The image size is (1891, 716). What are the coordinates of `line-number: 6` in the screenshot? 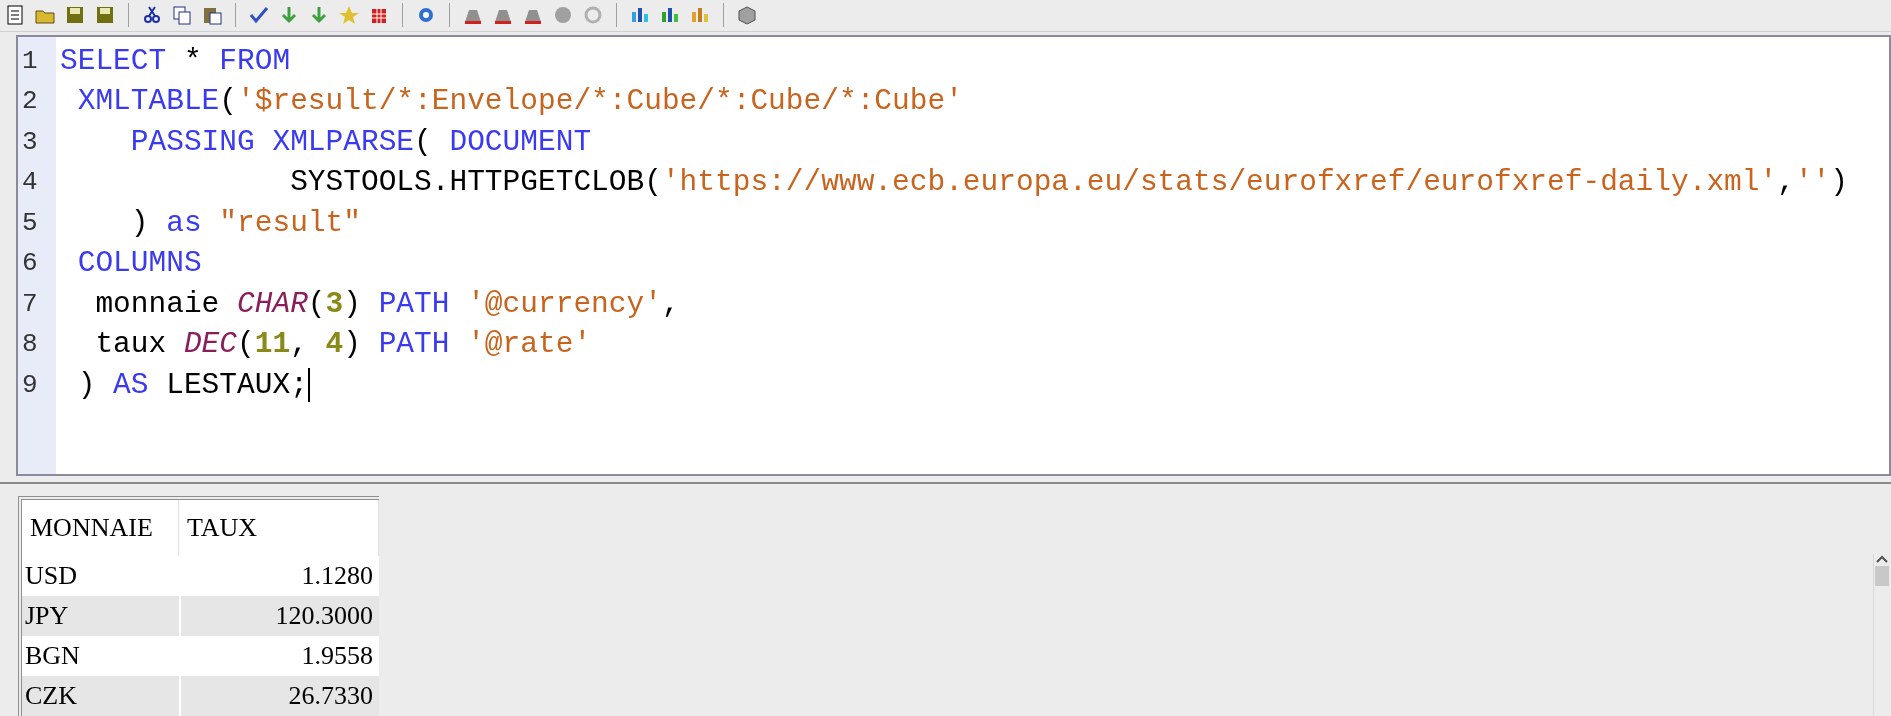 It's located at (30, 264).